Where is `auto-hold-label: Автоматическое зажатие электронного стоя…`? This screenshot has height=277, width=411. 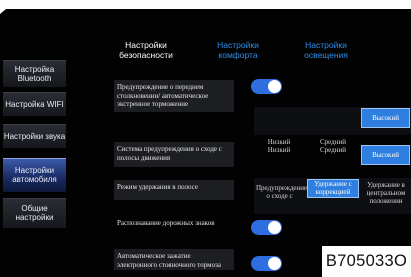 auto-hold-label: Автоматическое зажатие электронного стоя… is located at coordinates (174, 259).